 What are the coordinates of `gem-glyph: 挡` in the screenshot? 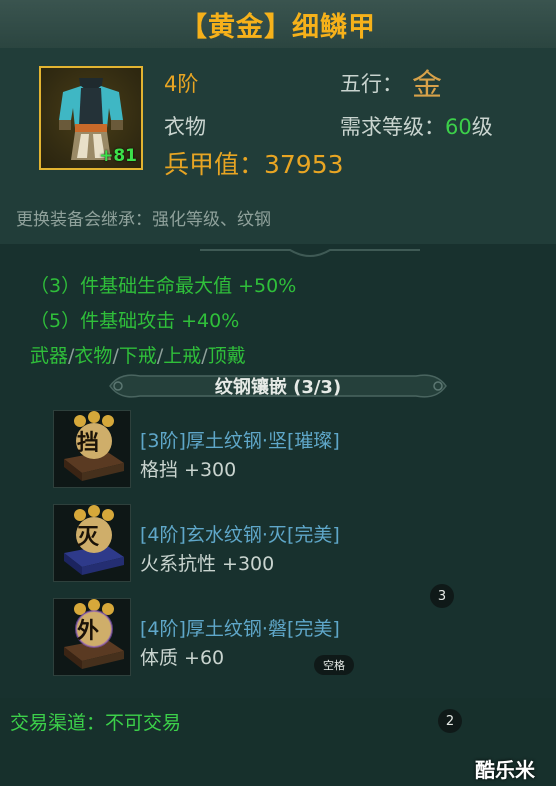 It's located at (87, 443).